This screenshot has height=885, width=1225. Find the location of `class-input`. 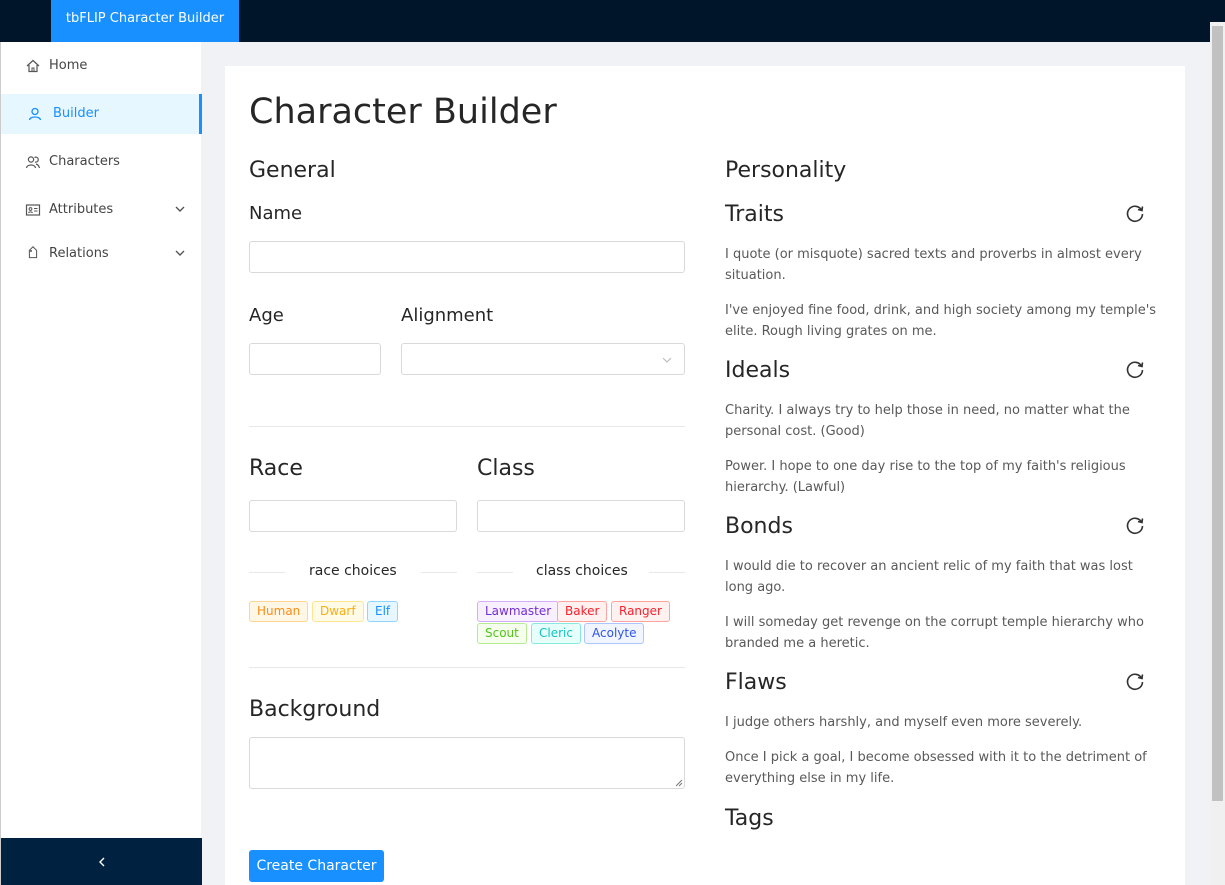

class-input is located at coordinates (581, 516).